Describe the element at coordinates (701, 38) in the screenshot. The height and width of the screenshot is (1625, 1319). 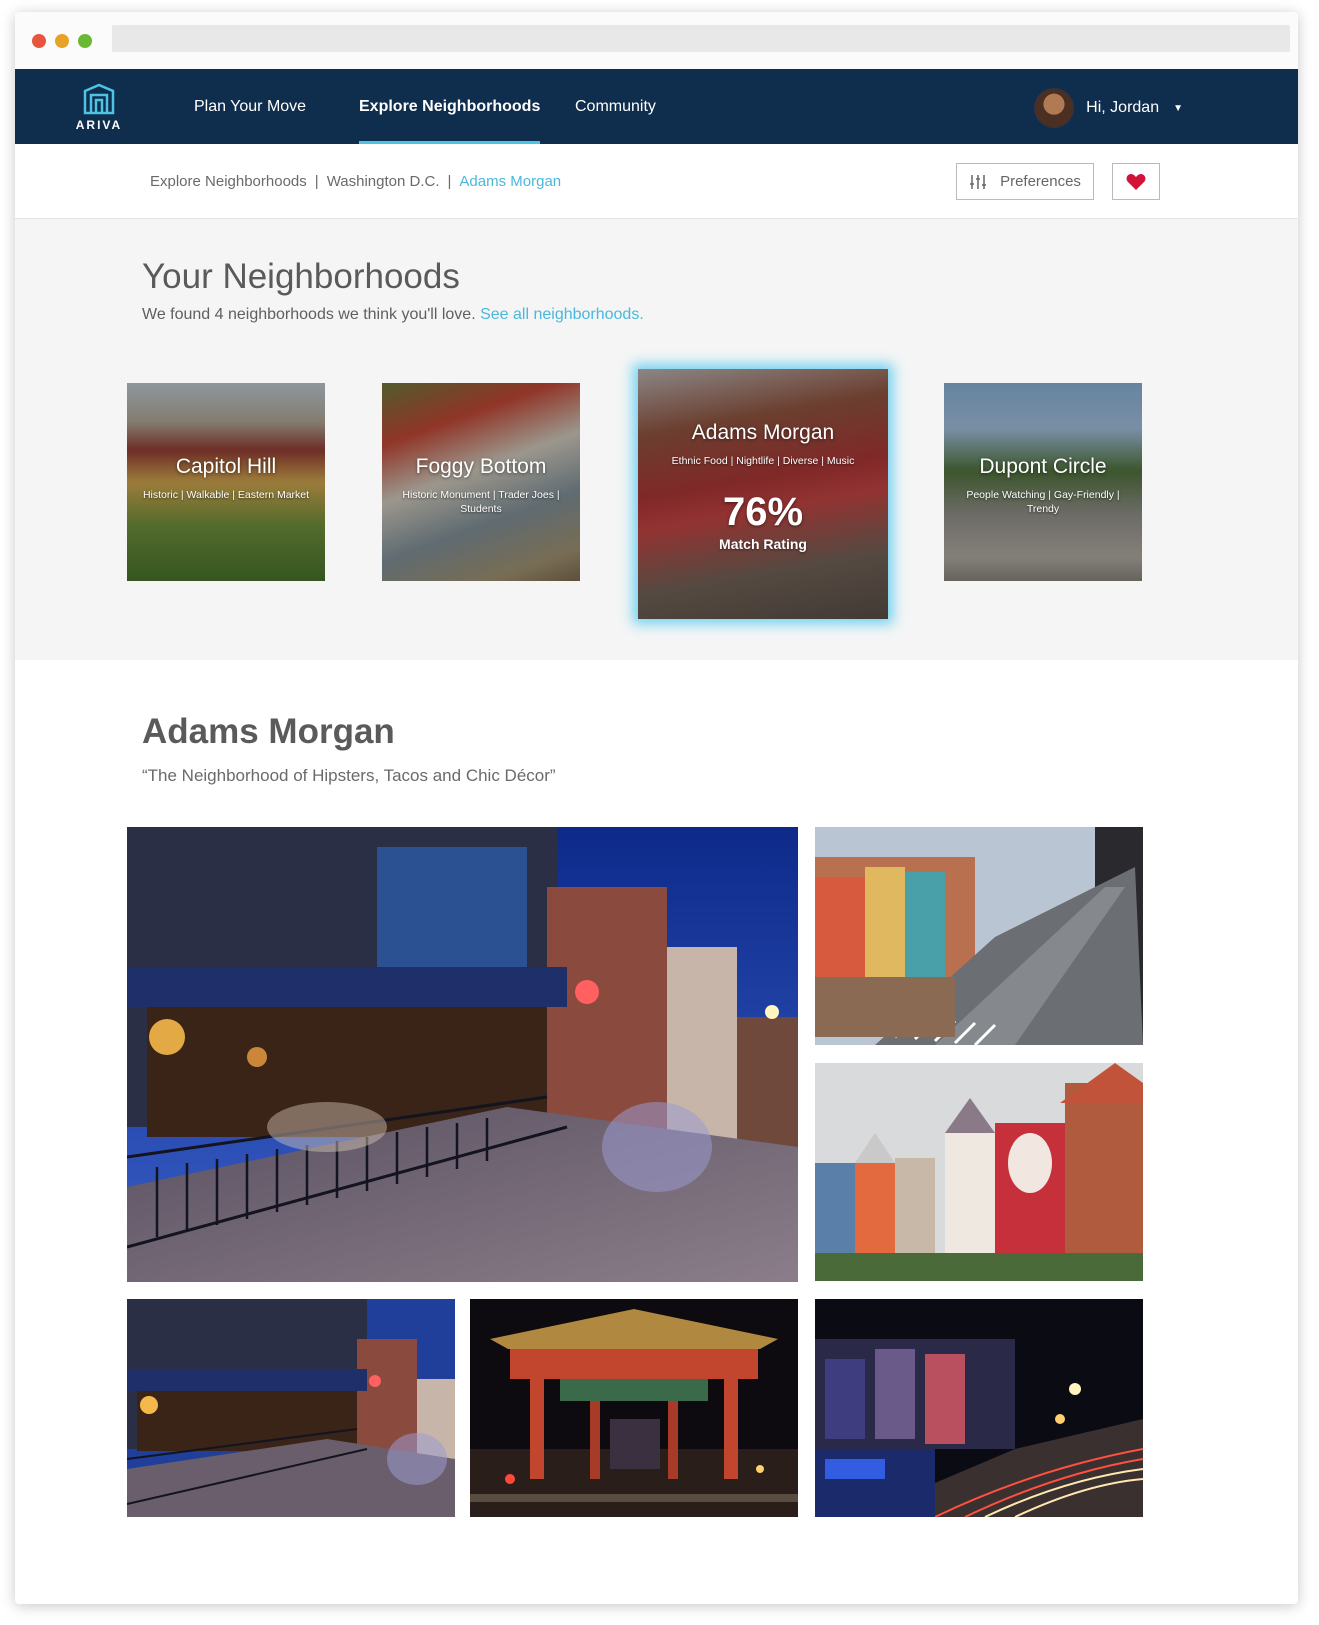
I see `address-bar` at that location.